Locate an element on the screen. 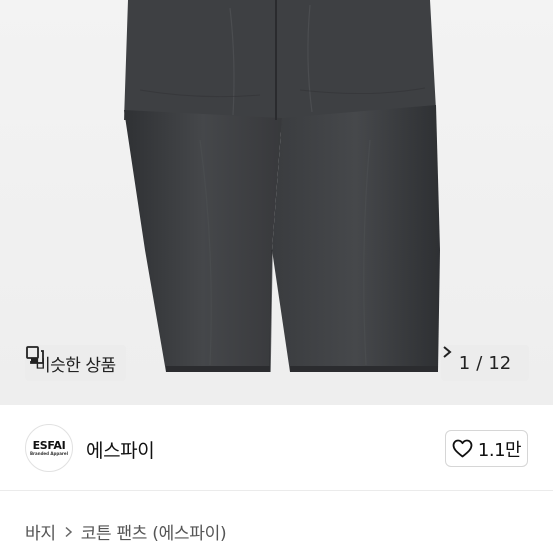 This screenshot has width=553, height=553. image-counter-button: 1 / 12 is located at coordinates (485, 363).